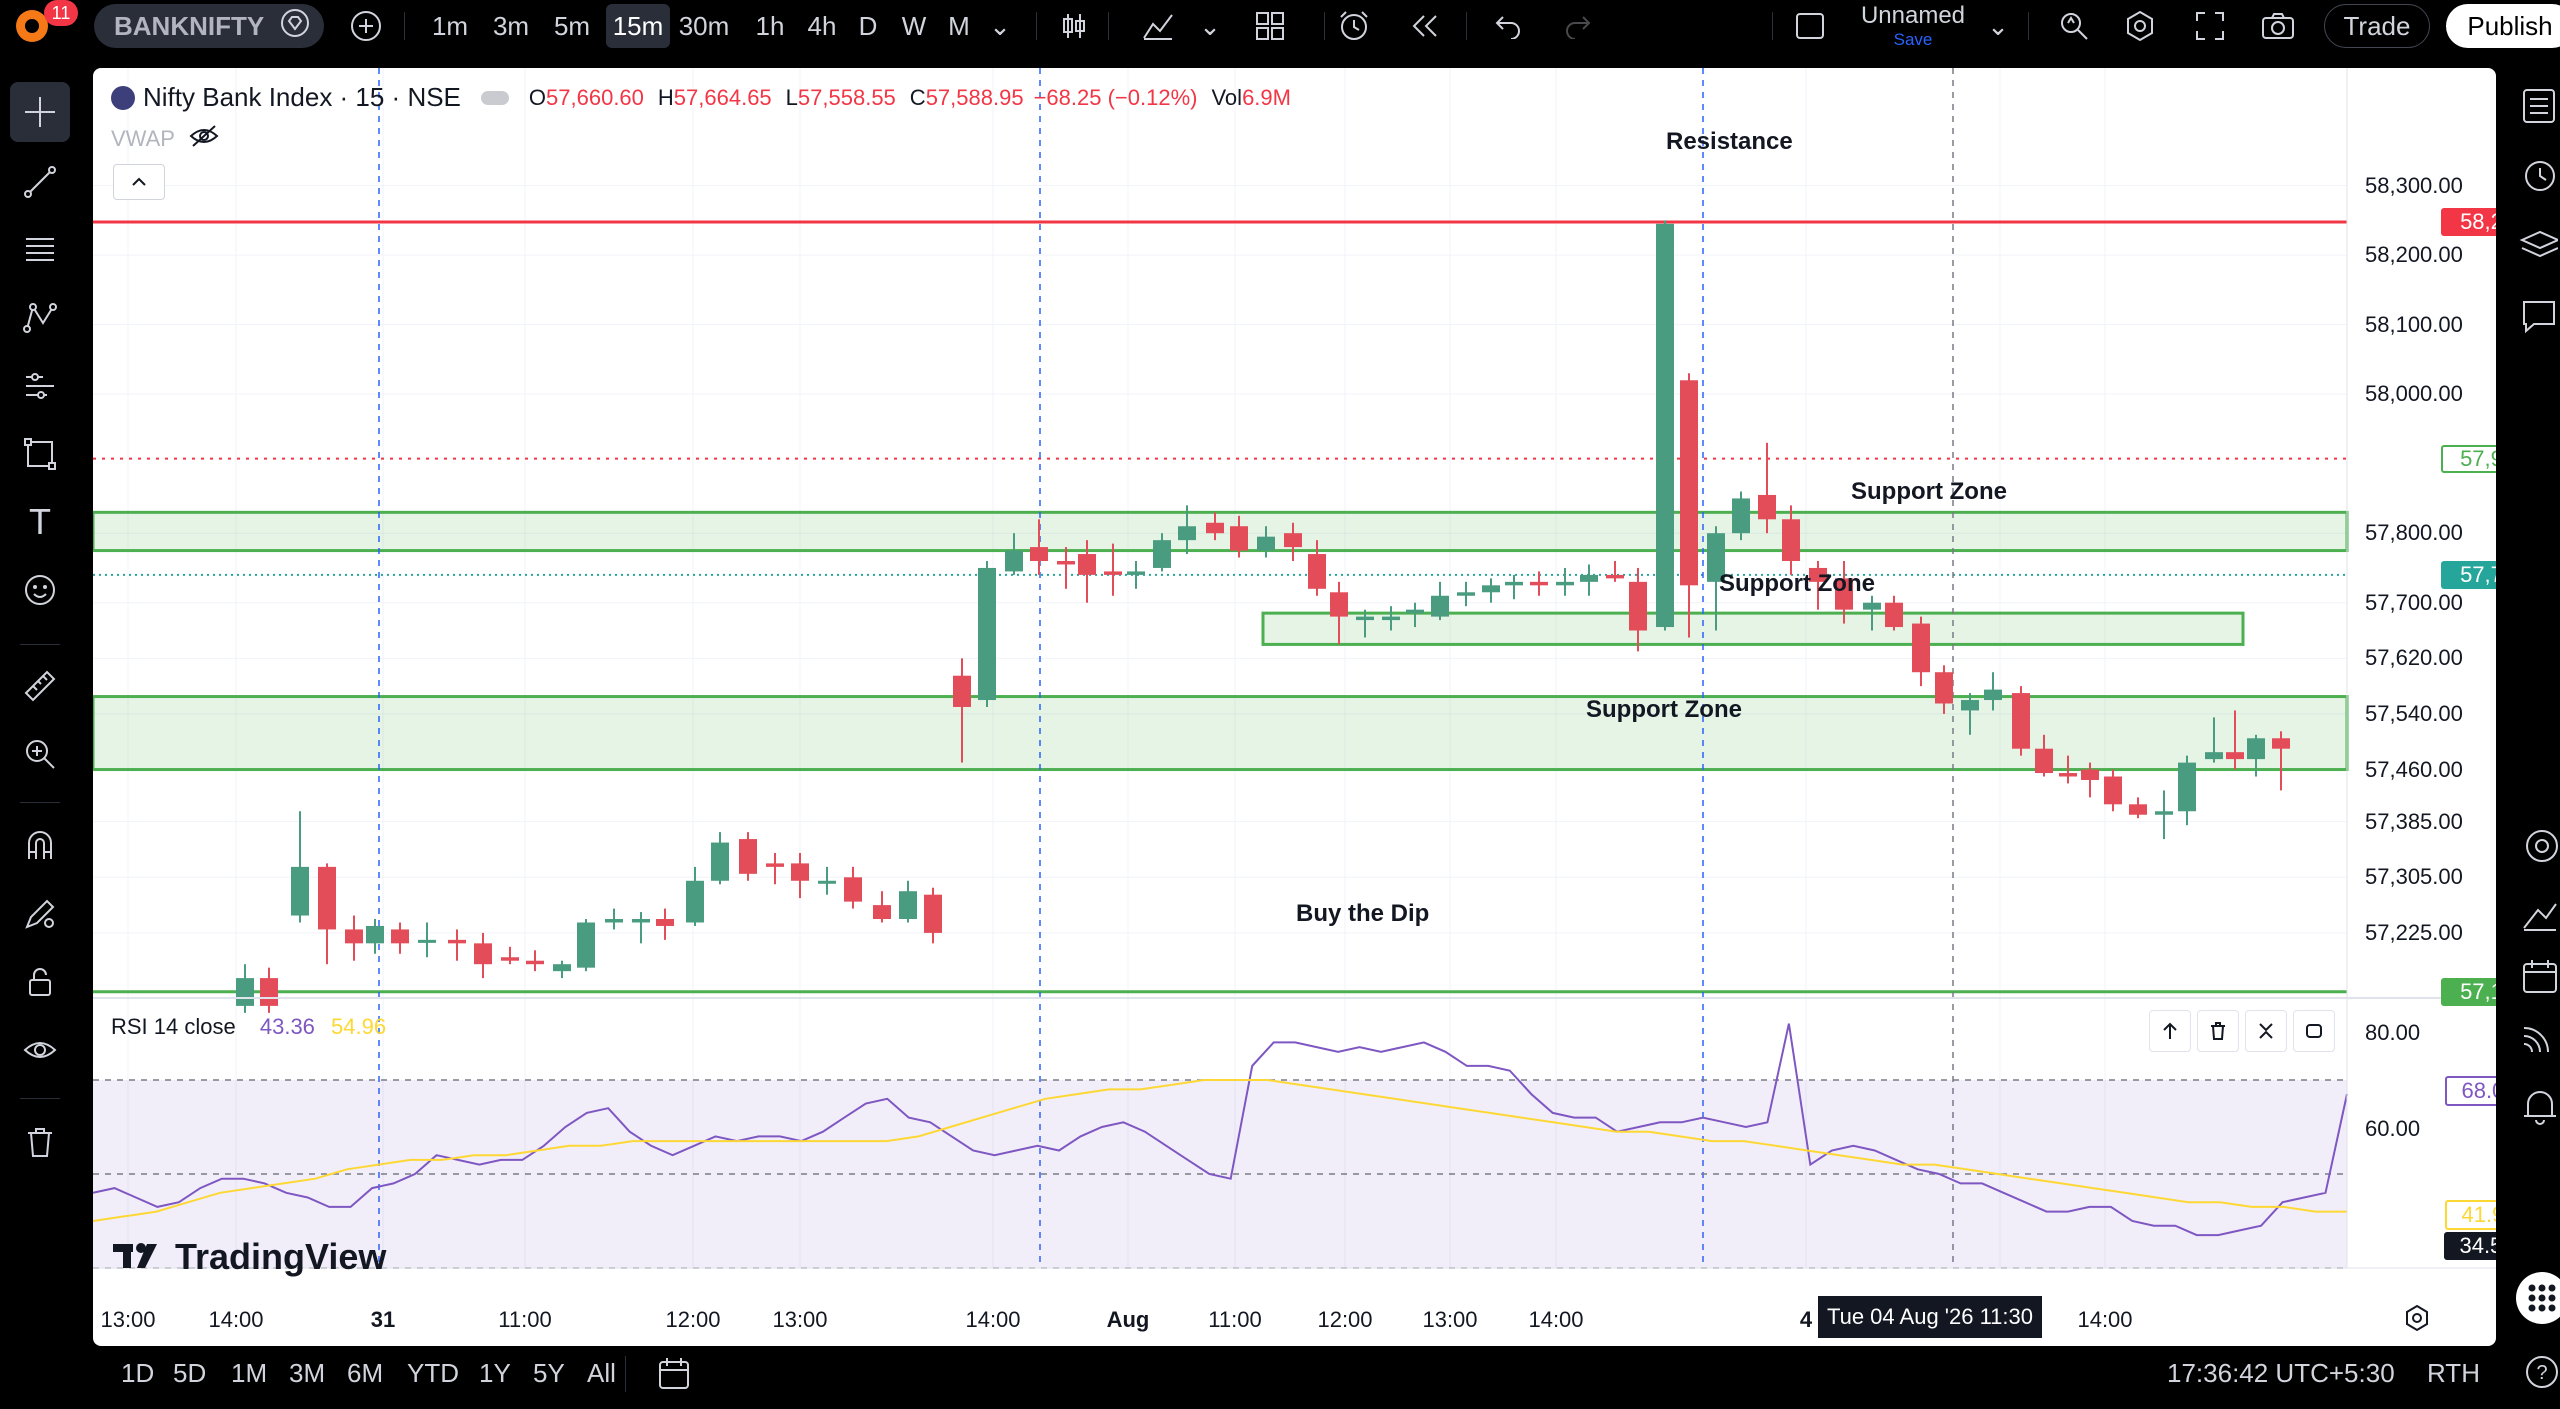 This screenshot has height=1409, width=2560. I want to click on interval-button-3m: 3m, so click(511, 26).